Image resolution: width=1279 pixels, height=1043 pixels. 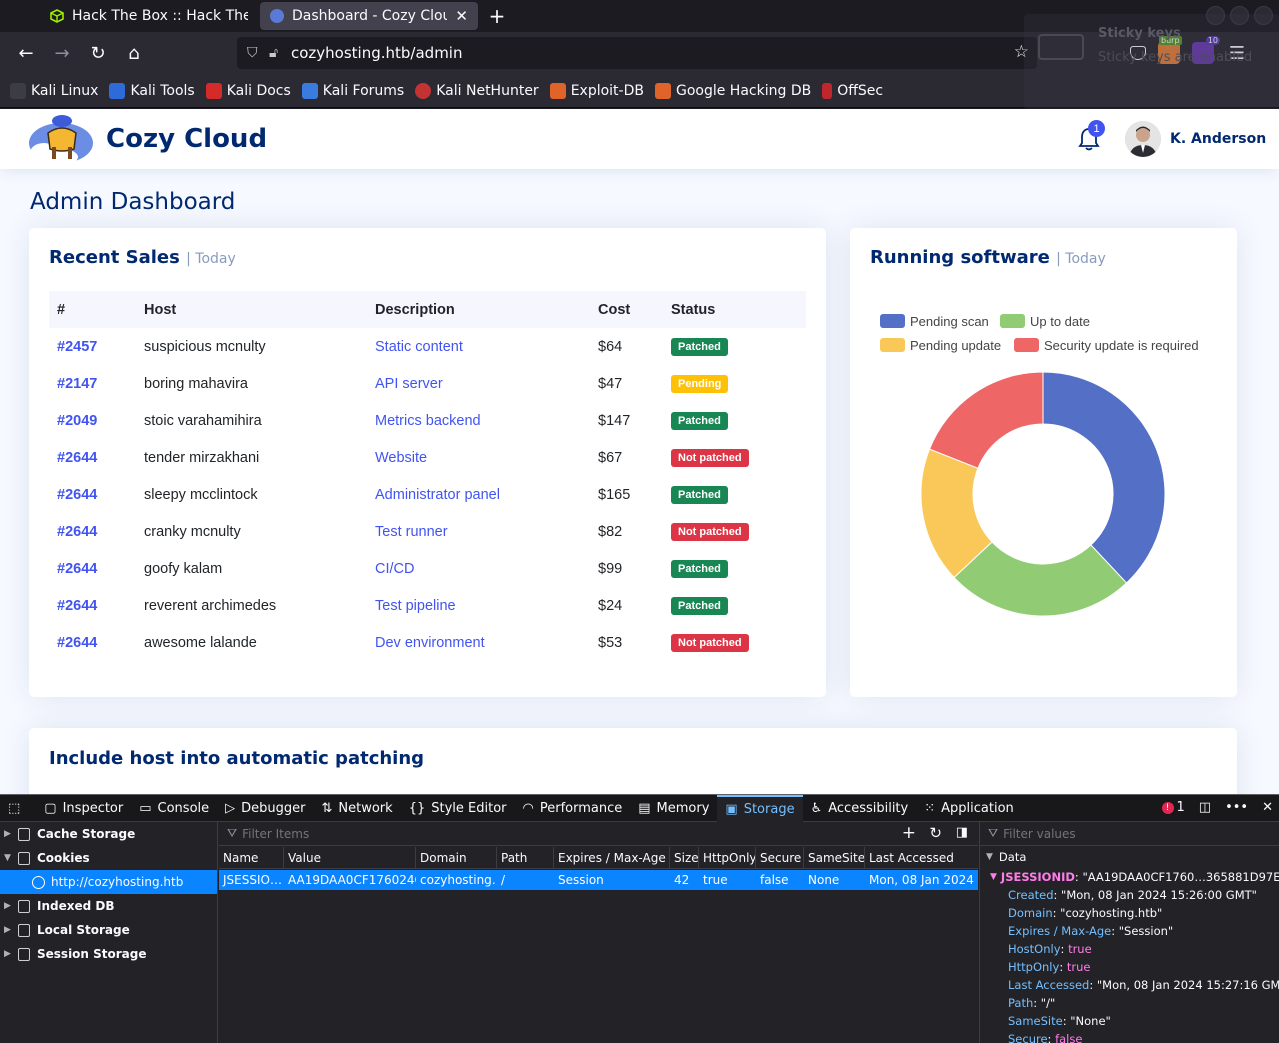 I want to click on tab-application: ⁙ Application, so click(x=969, y=808).